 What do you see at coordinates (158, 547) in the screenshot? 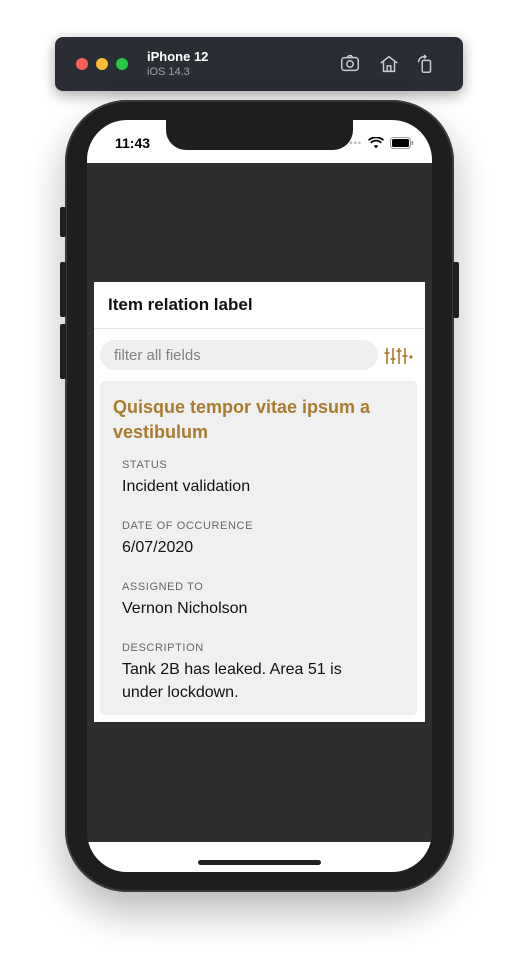
I see `field-value: 6/07/2020` at bounding box center [158, 547].